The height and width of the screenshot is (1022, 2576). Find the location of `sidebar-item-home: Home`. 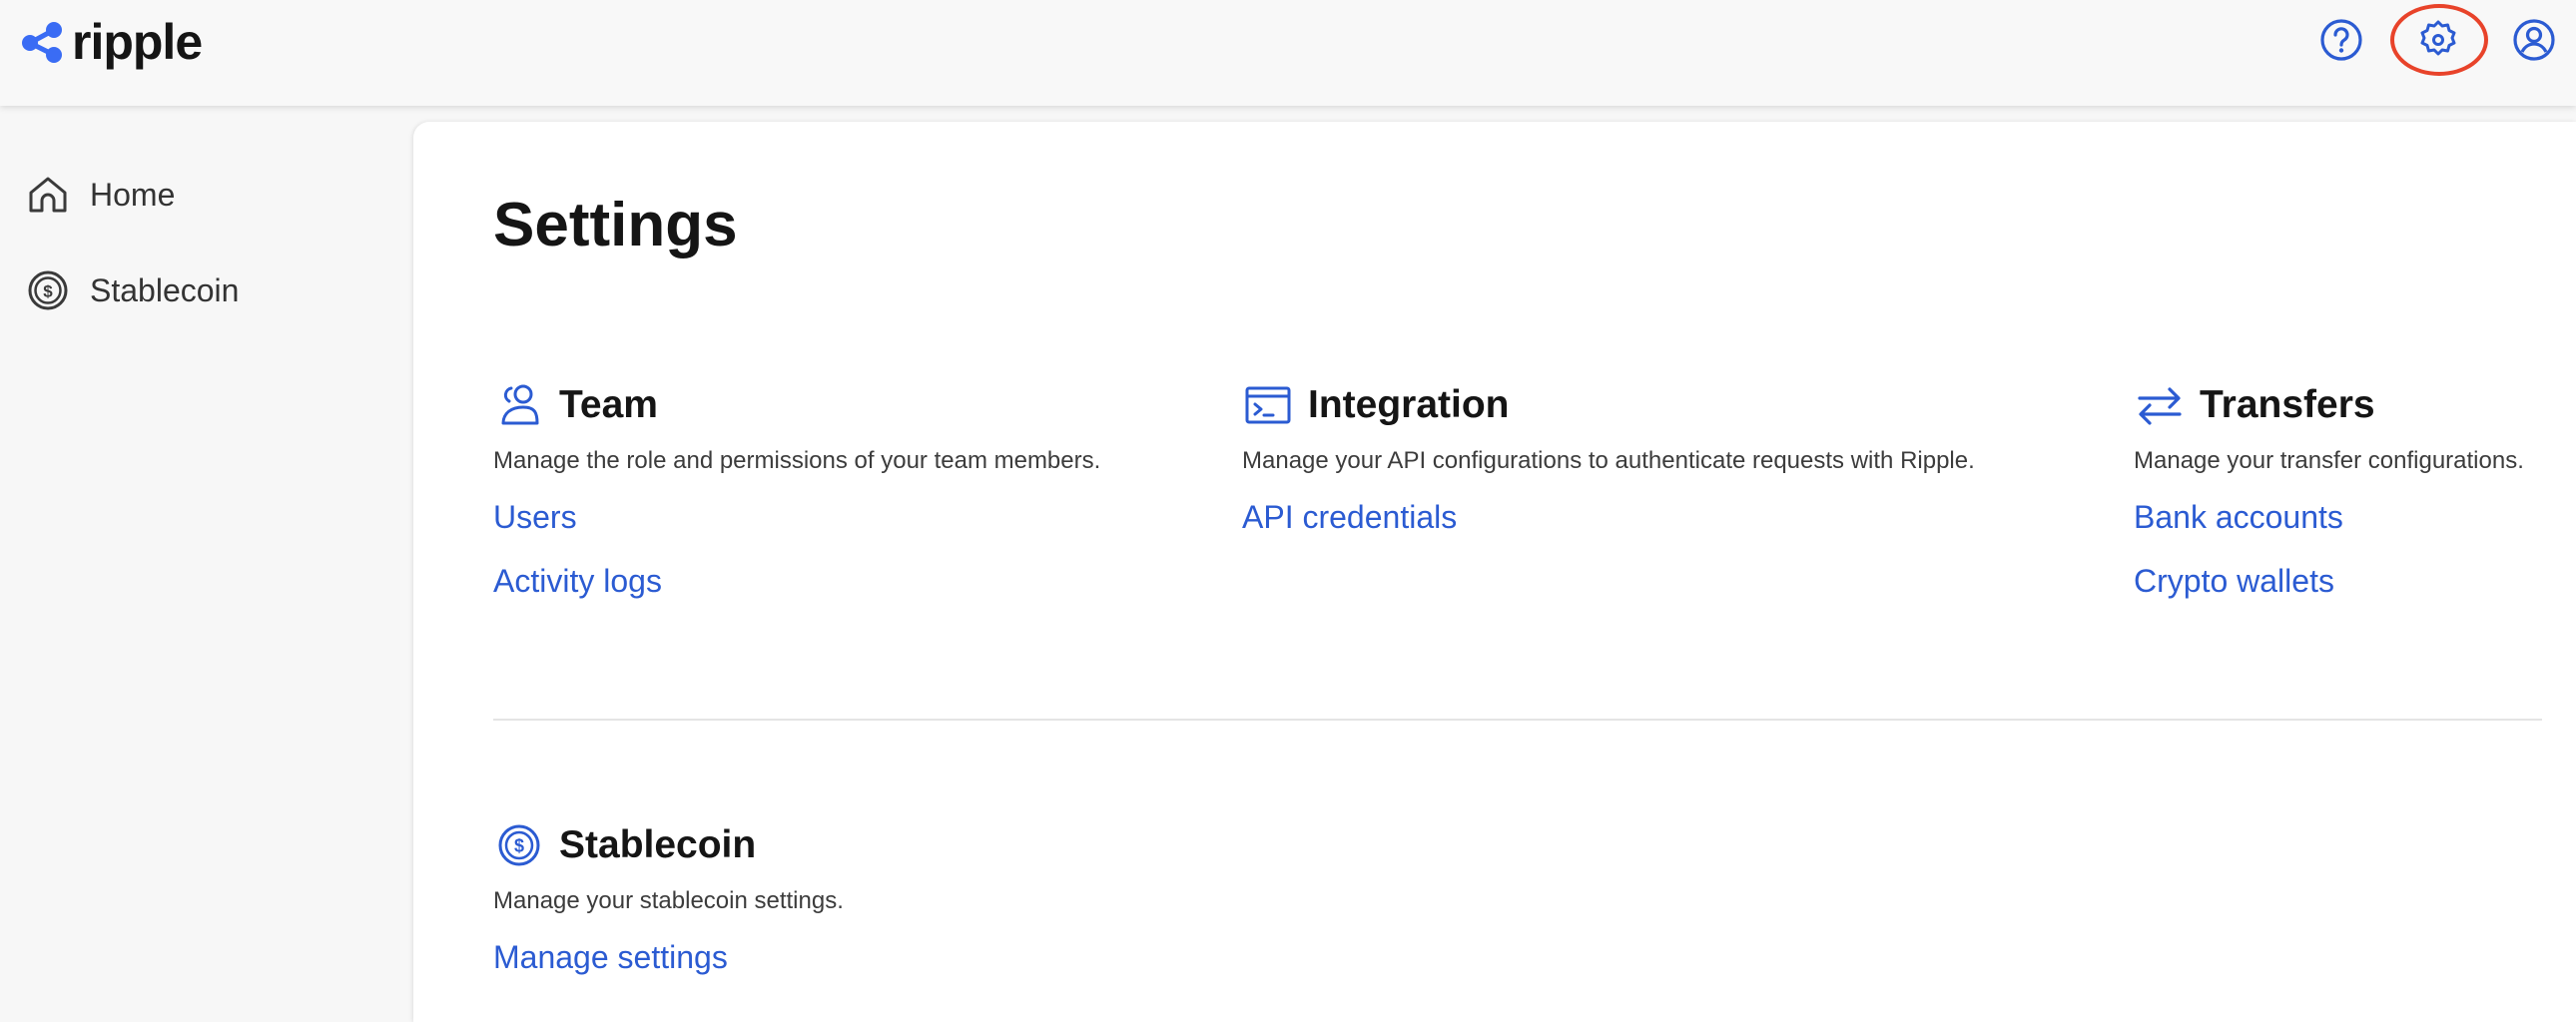

sidebar-item-home: Home is located at coordinates (100, 195).